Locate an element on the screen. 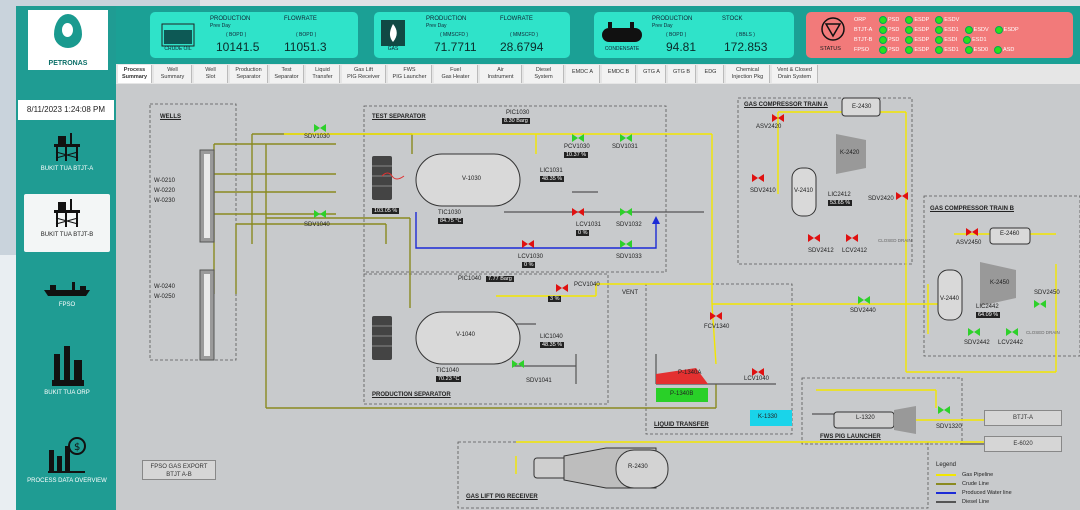 The height and width of the screenshot is (510, 1080). vessel-v1040-label: V-1040 is located at coordinates (465, 335).